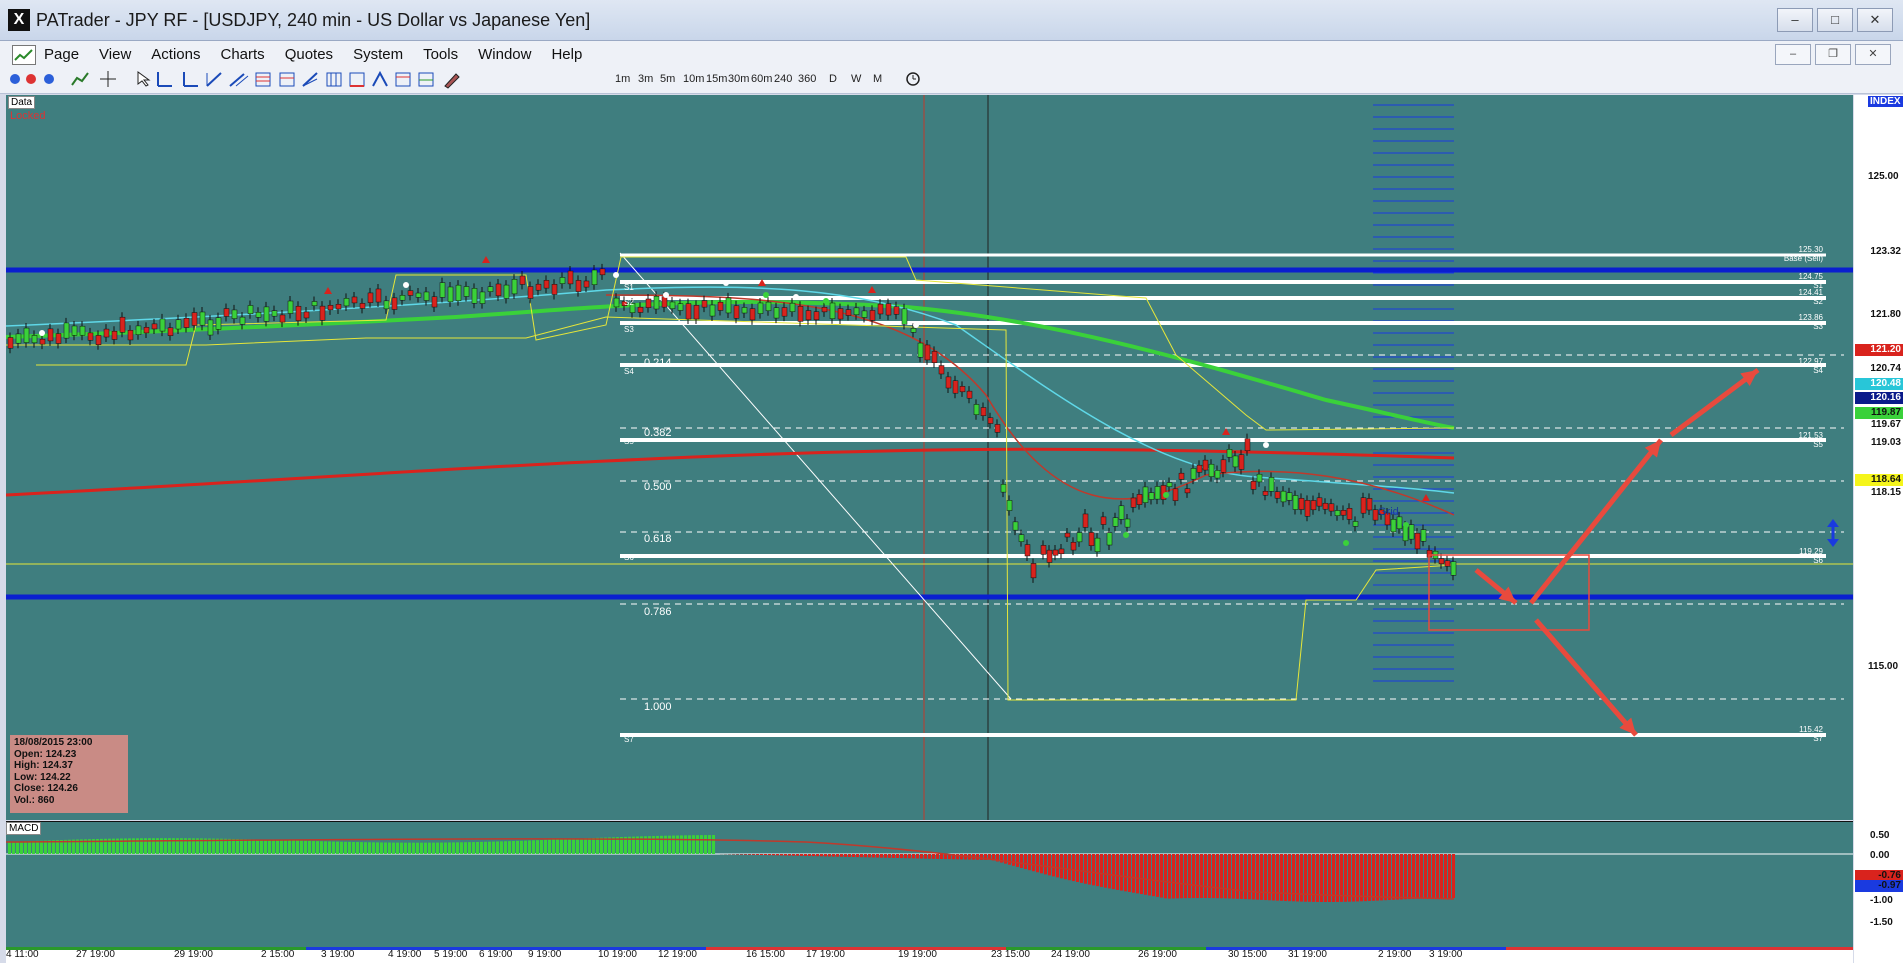 Image resolution: width=1903 pixels, height=963 pixels. Describe the element at coordinates (334, 79) in the screenshot. I see `time-zone-tool-icon` at that location.